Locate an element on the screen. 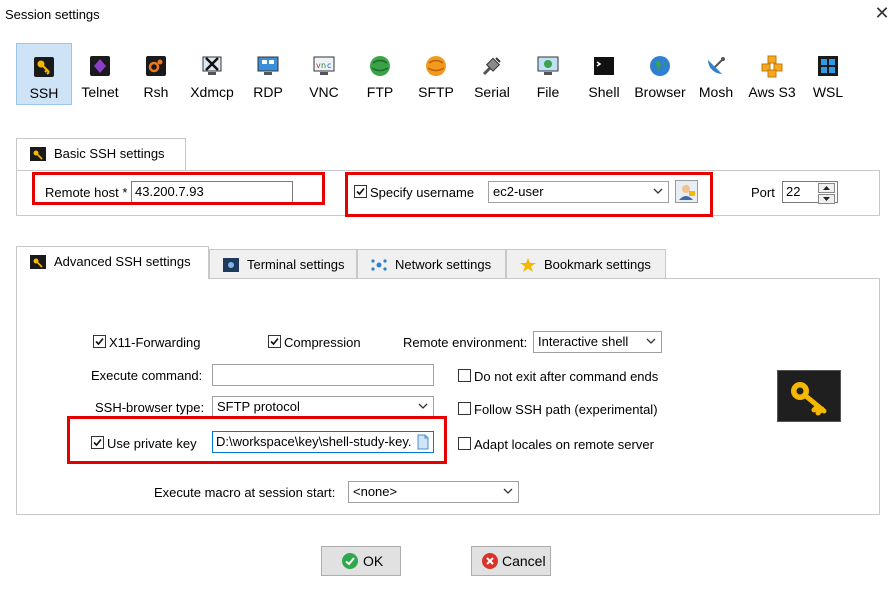  adapt-locales-label: Adapt locales on remote server is located at coordinates (564, 444).